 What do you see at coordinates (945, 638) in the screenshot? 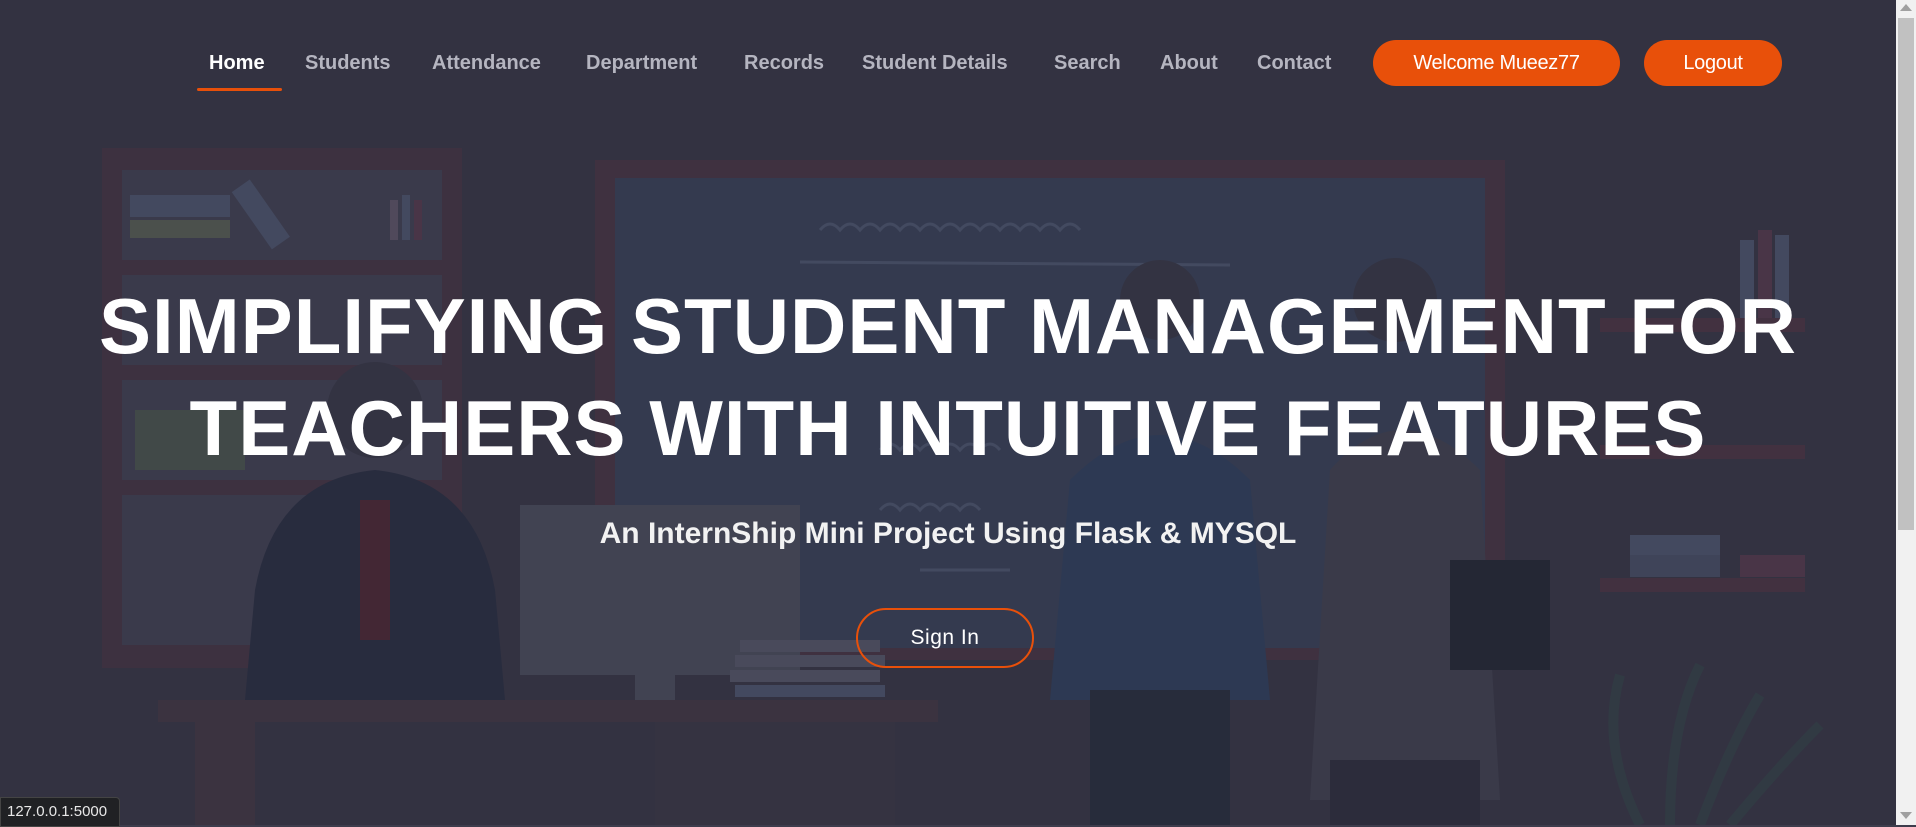
I see `sign-in-button: Sign In` at bounding box center [945, 638].